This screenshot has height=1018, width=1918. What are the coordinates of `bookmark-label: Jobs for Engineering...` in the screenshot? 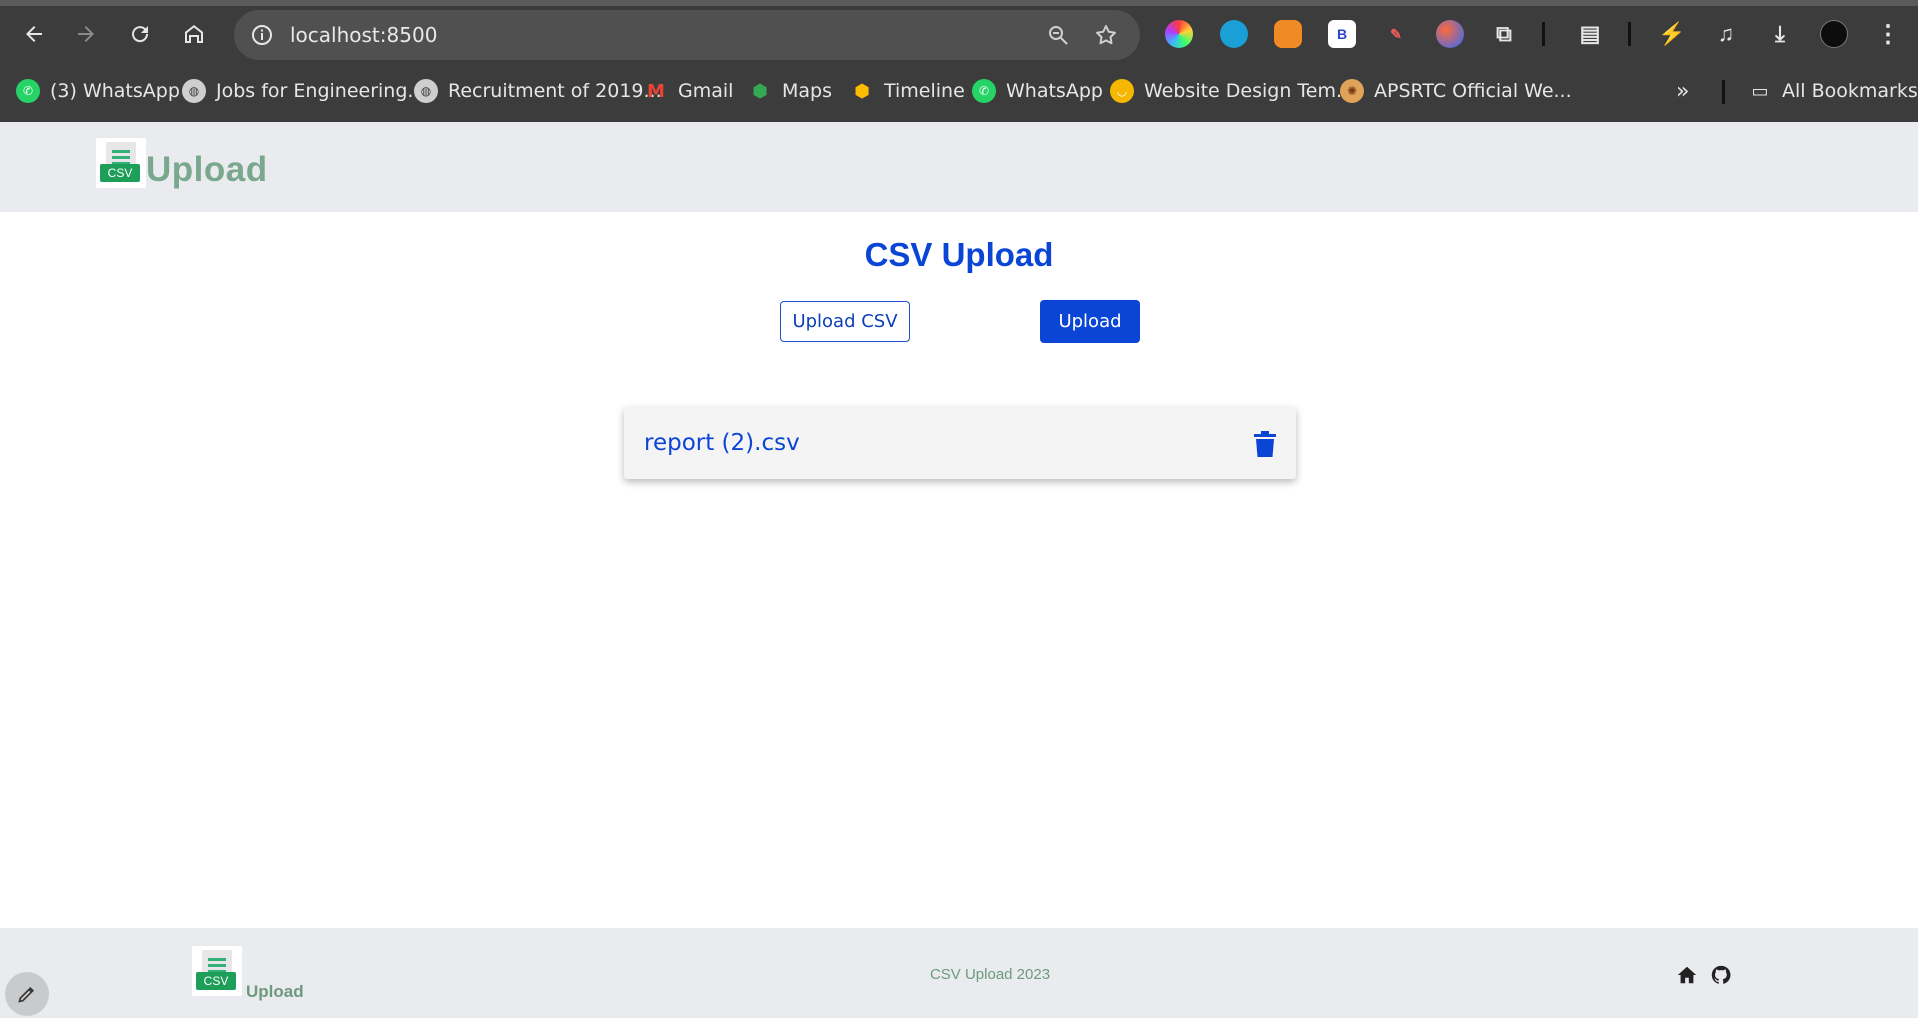 It's located at (321, 91).